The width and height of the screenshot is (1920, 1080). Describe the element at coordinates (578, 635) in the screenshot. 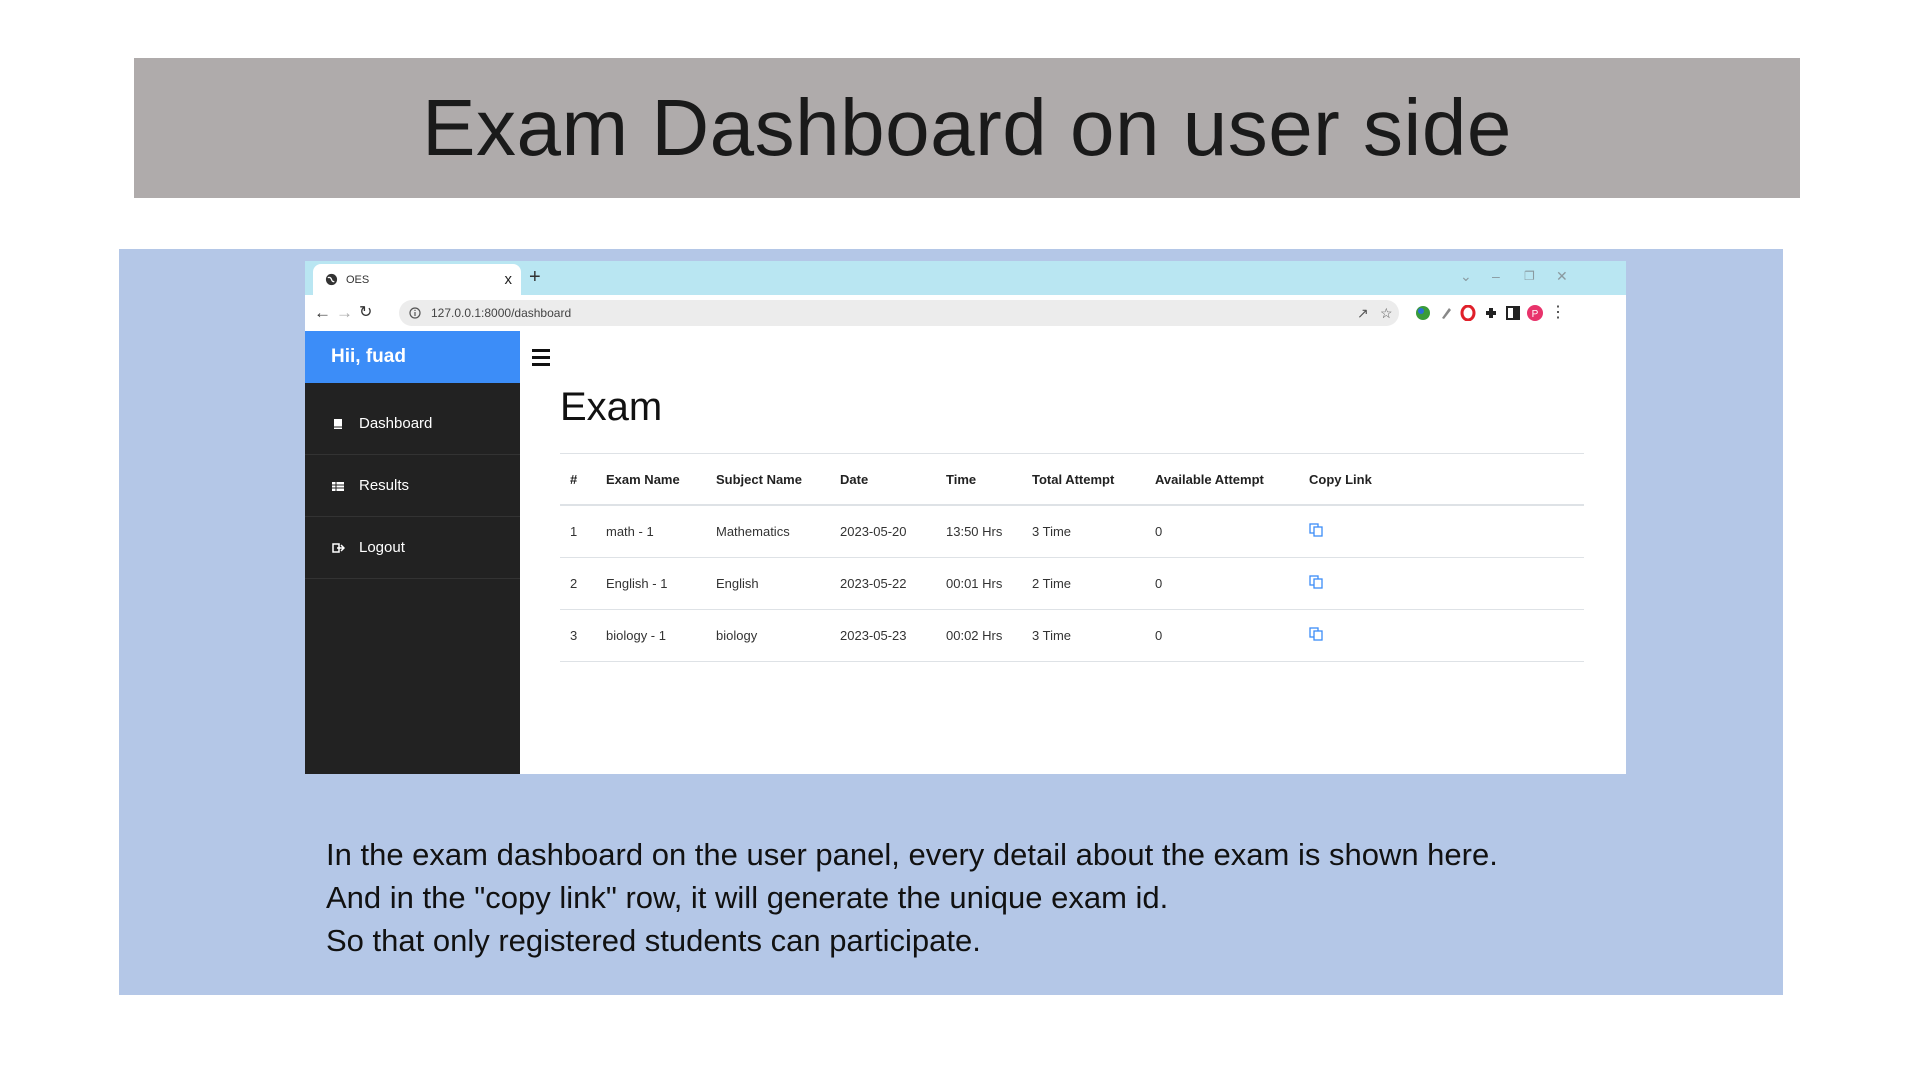

I see `cell-index: 3` at that location.